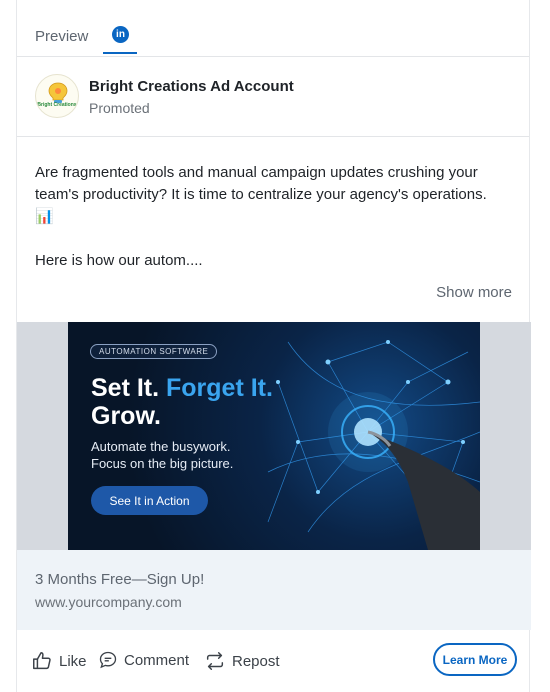 Image resolution: width=550 pixels, height=692 pixels. I want to click on lightbulb-icon, so click(58, 92).